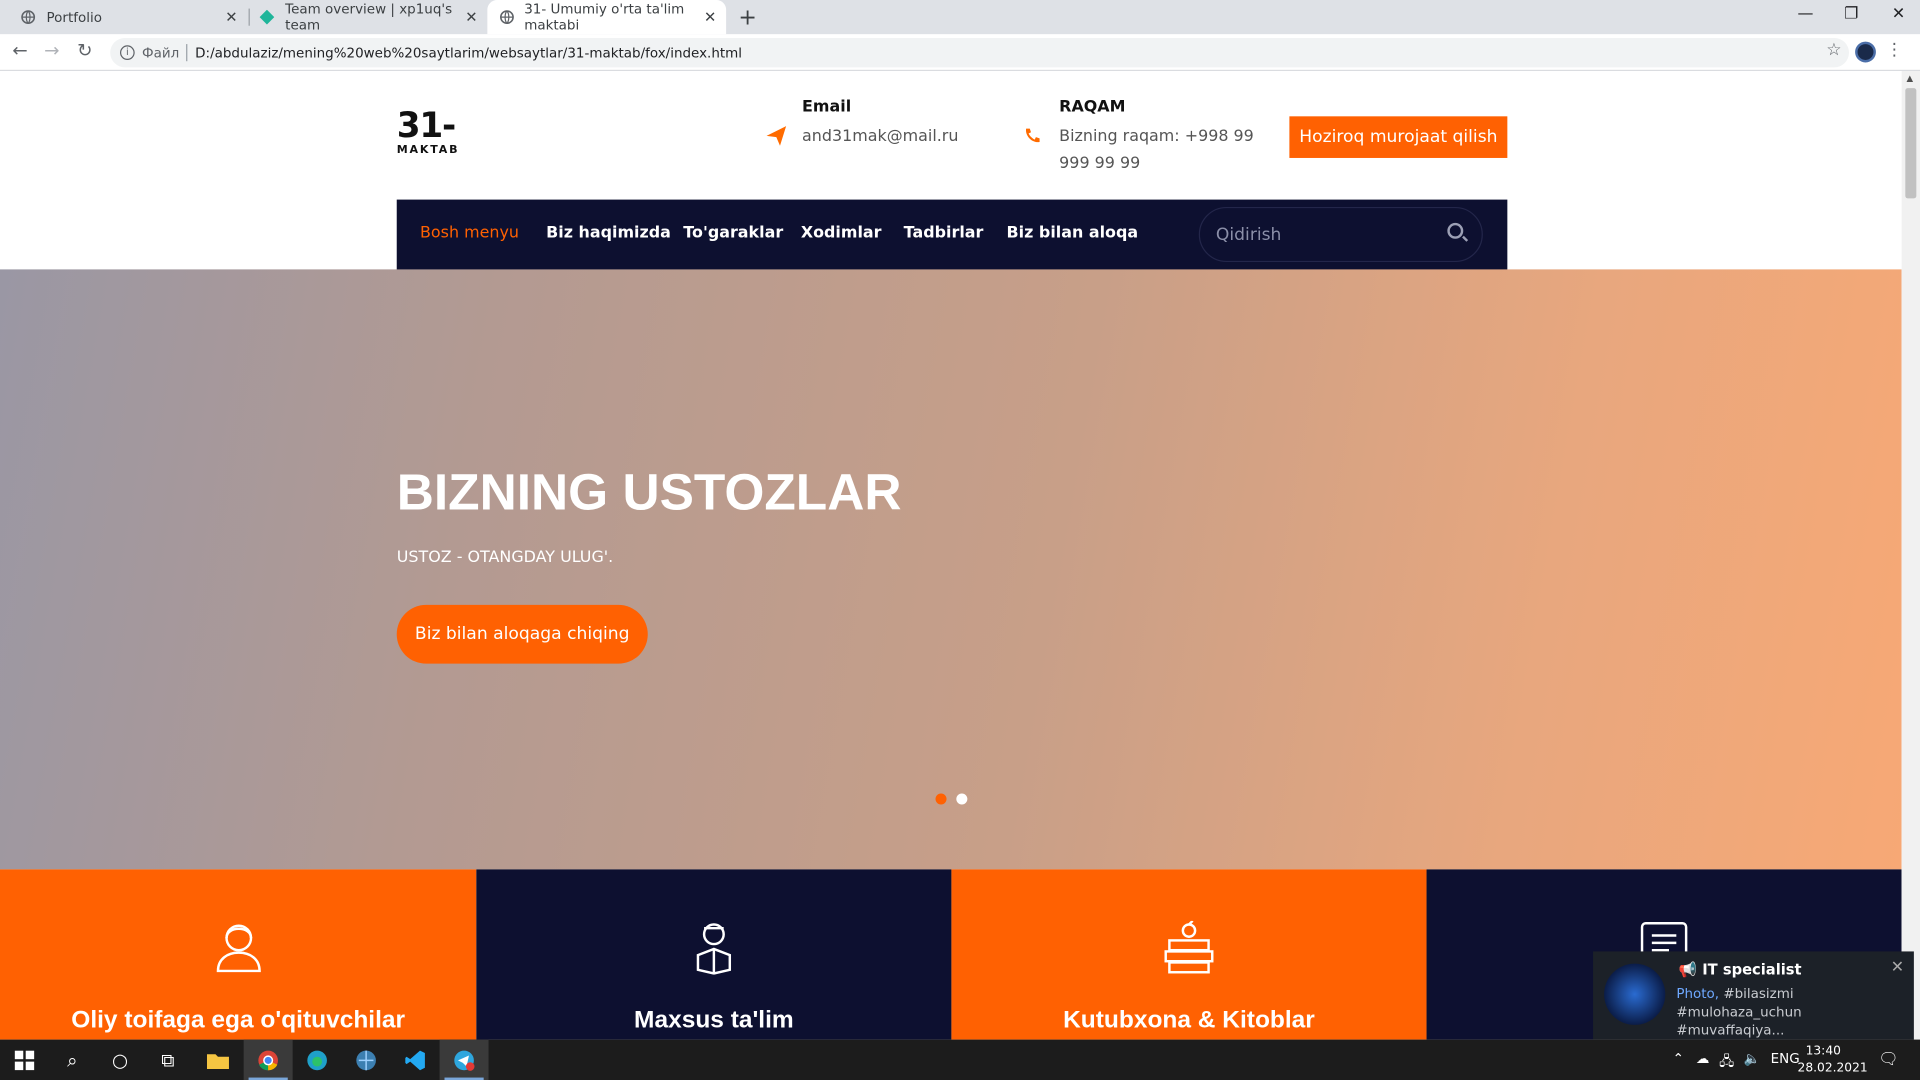  Describe the element at coordinates (1688, 970) in the screenshot. I see `megaphone-icon: 📢` at that location.